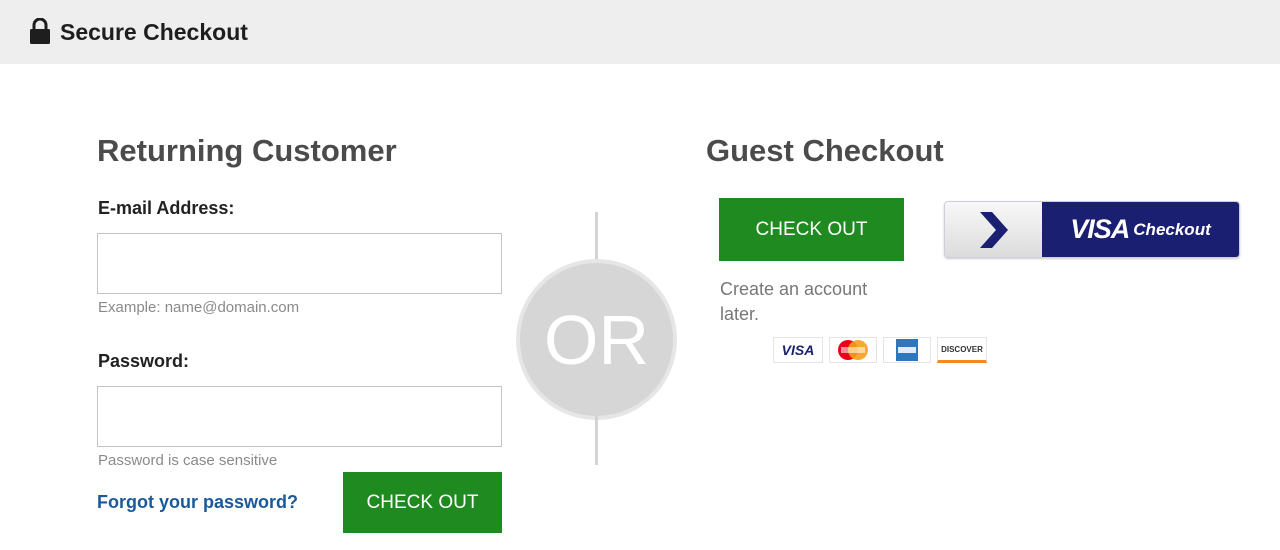 The height and width of the screenshot is (550, 1280). I want to click on email-field, so click(299, 263).